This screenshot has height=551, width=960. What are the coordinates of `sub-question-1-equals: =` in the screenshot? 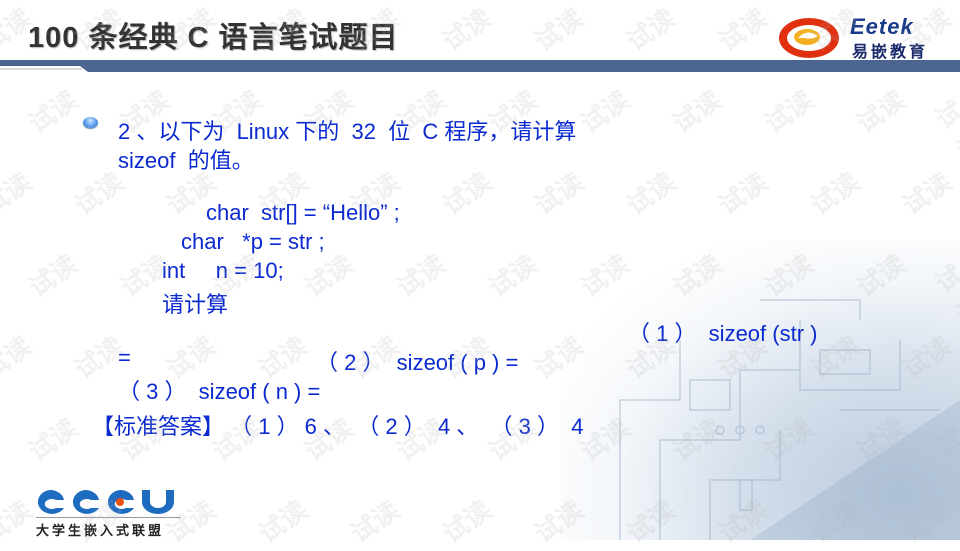 It's located at (124, 357).